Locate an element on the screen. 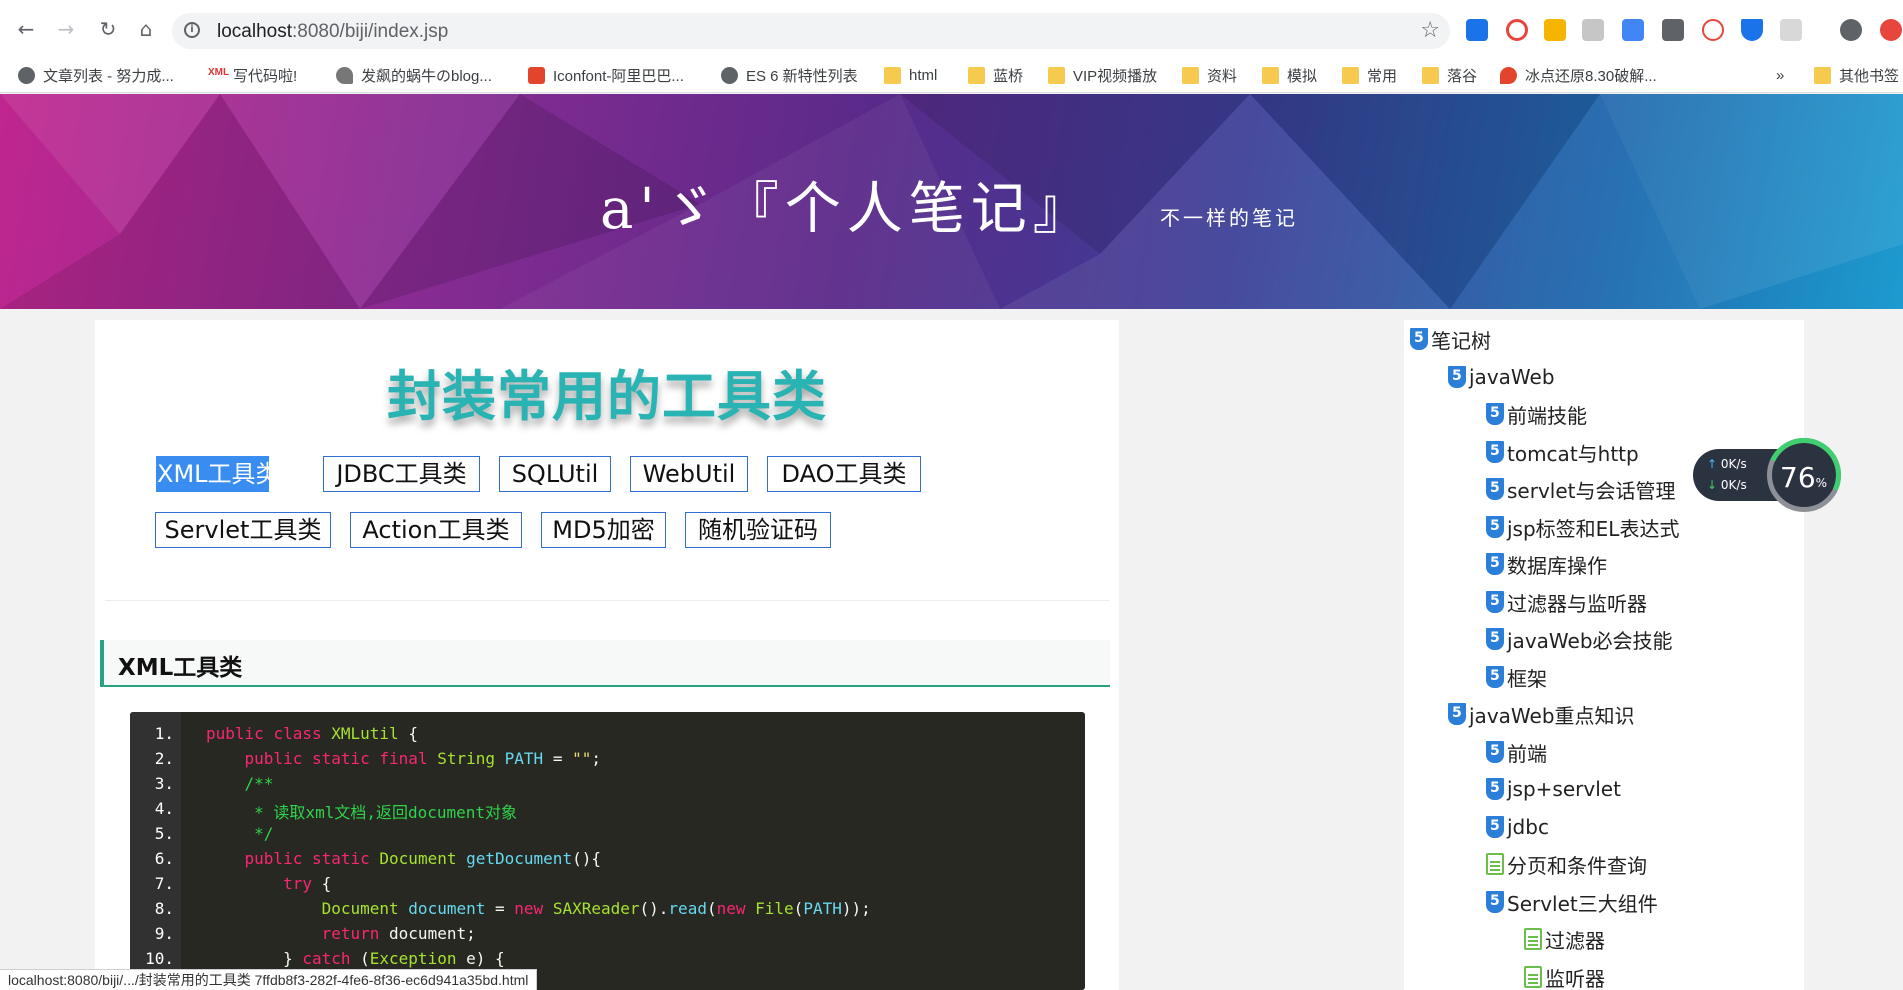 The image size is (1903, 990). tree-node-label: Servlet三大组件 is located at coordinates (1582, 903).